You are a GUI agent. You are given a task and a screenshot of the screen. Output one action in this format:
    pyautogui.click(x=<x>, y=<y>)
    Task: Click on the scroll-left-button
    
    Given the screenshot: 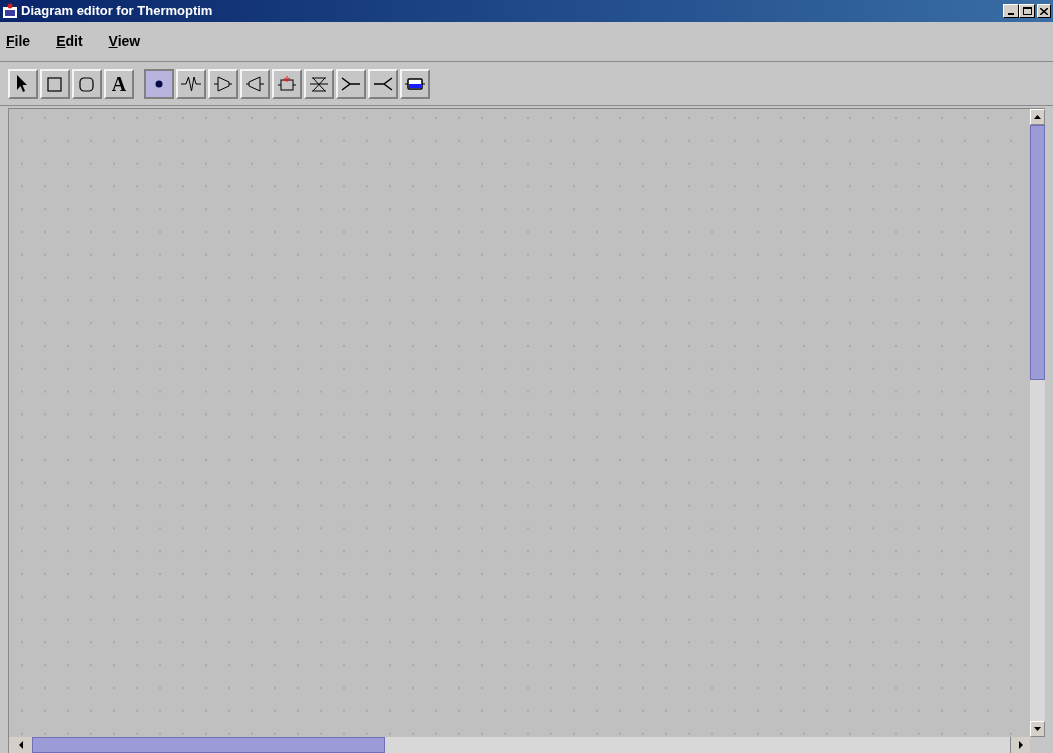 What is the action you would take?
    pyautogui.click(x=20, y=745)
    